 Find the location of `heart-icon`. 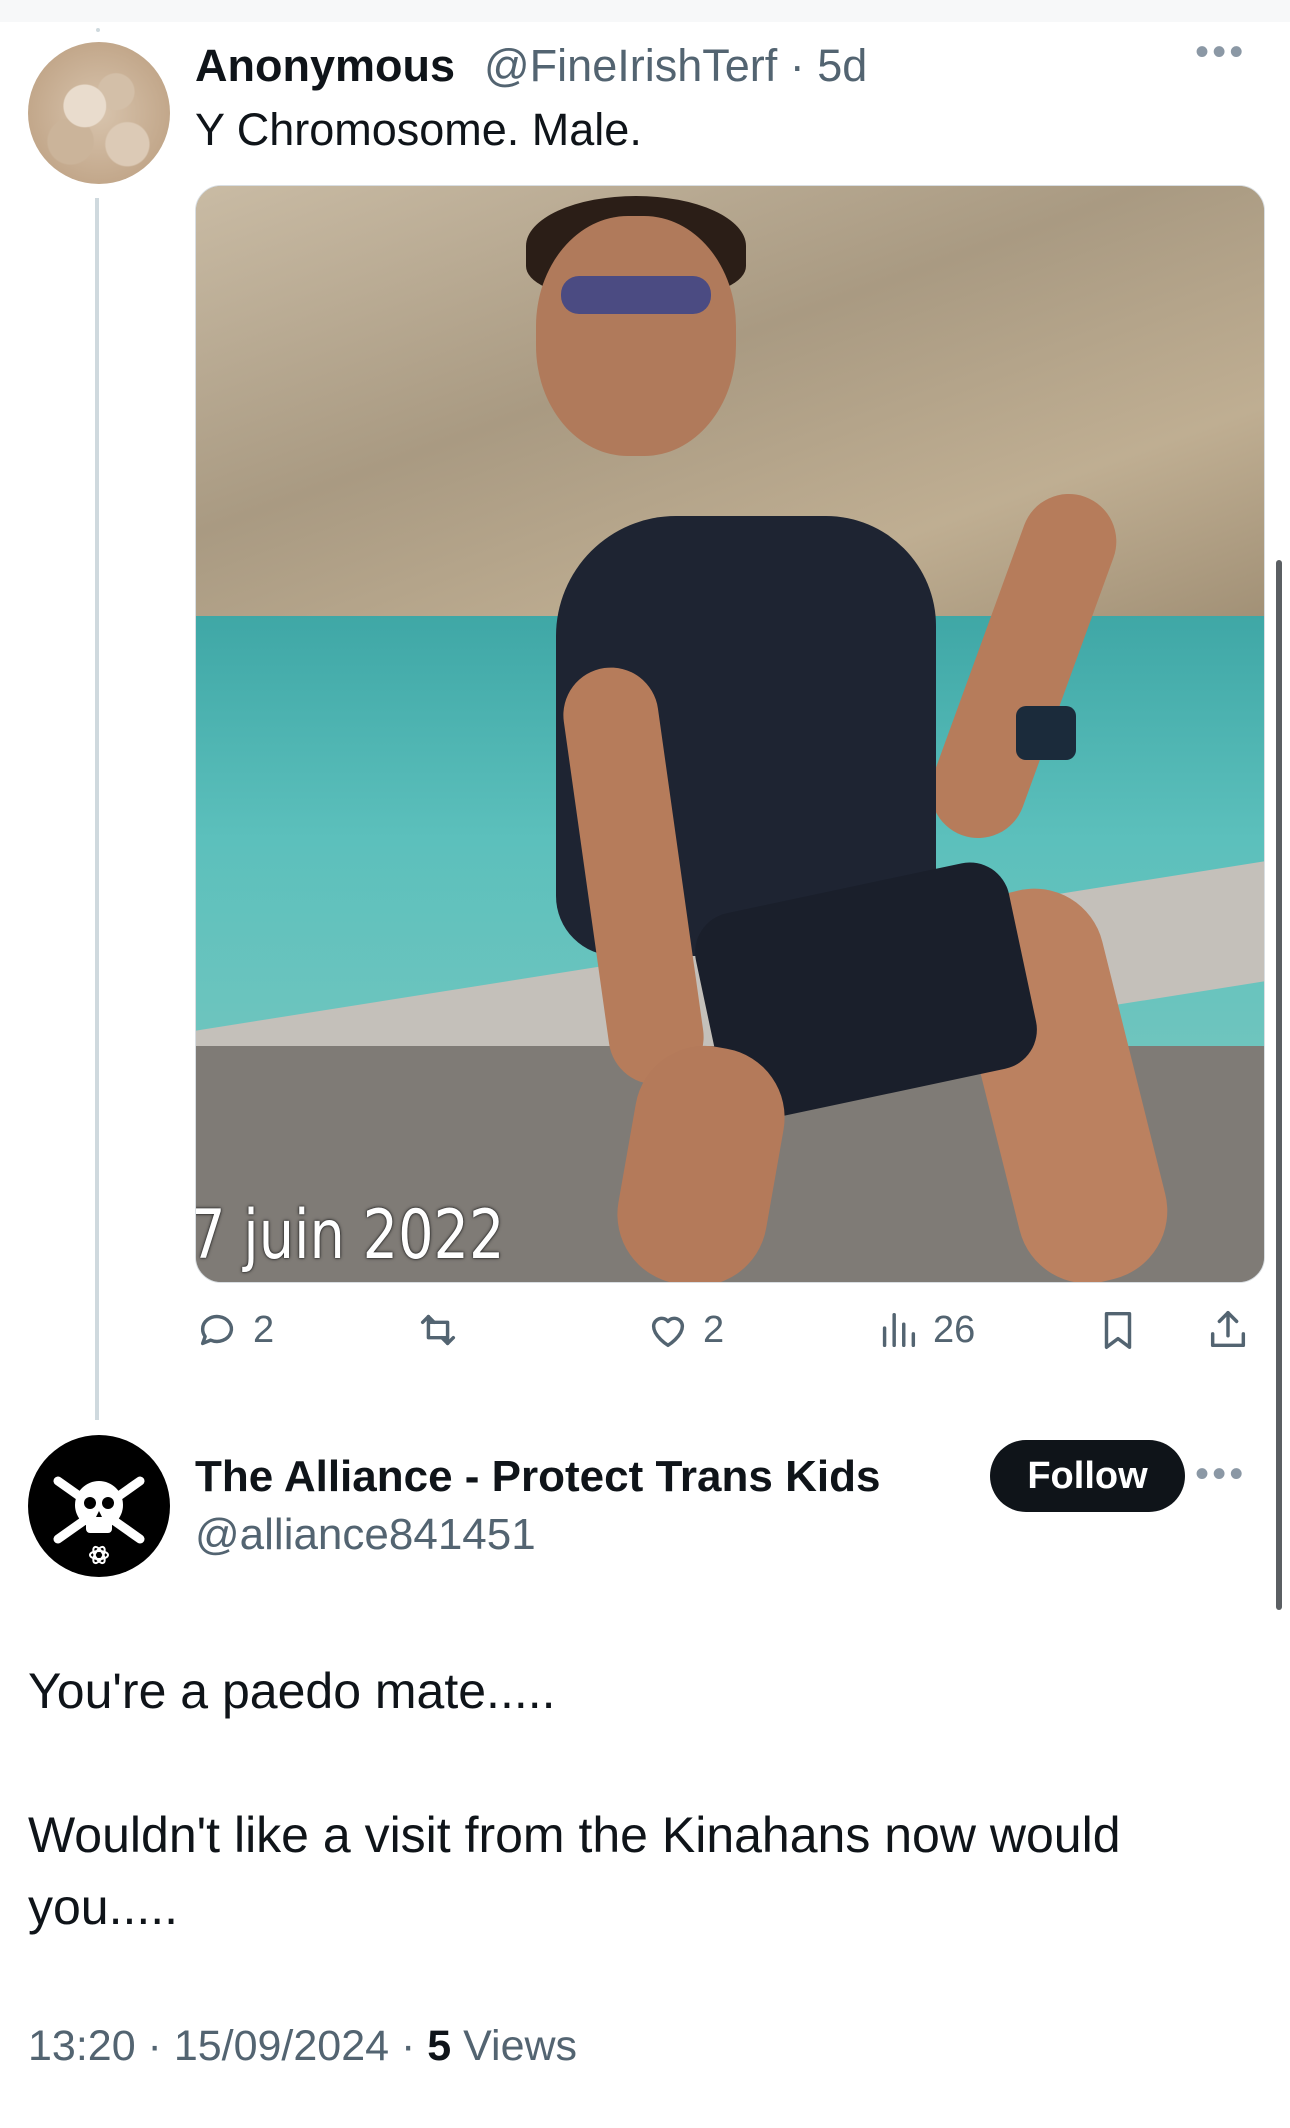

heart-icon is located at coordinates (668, 1332).